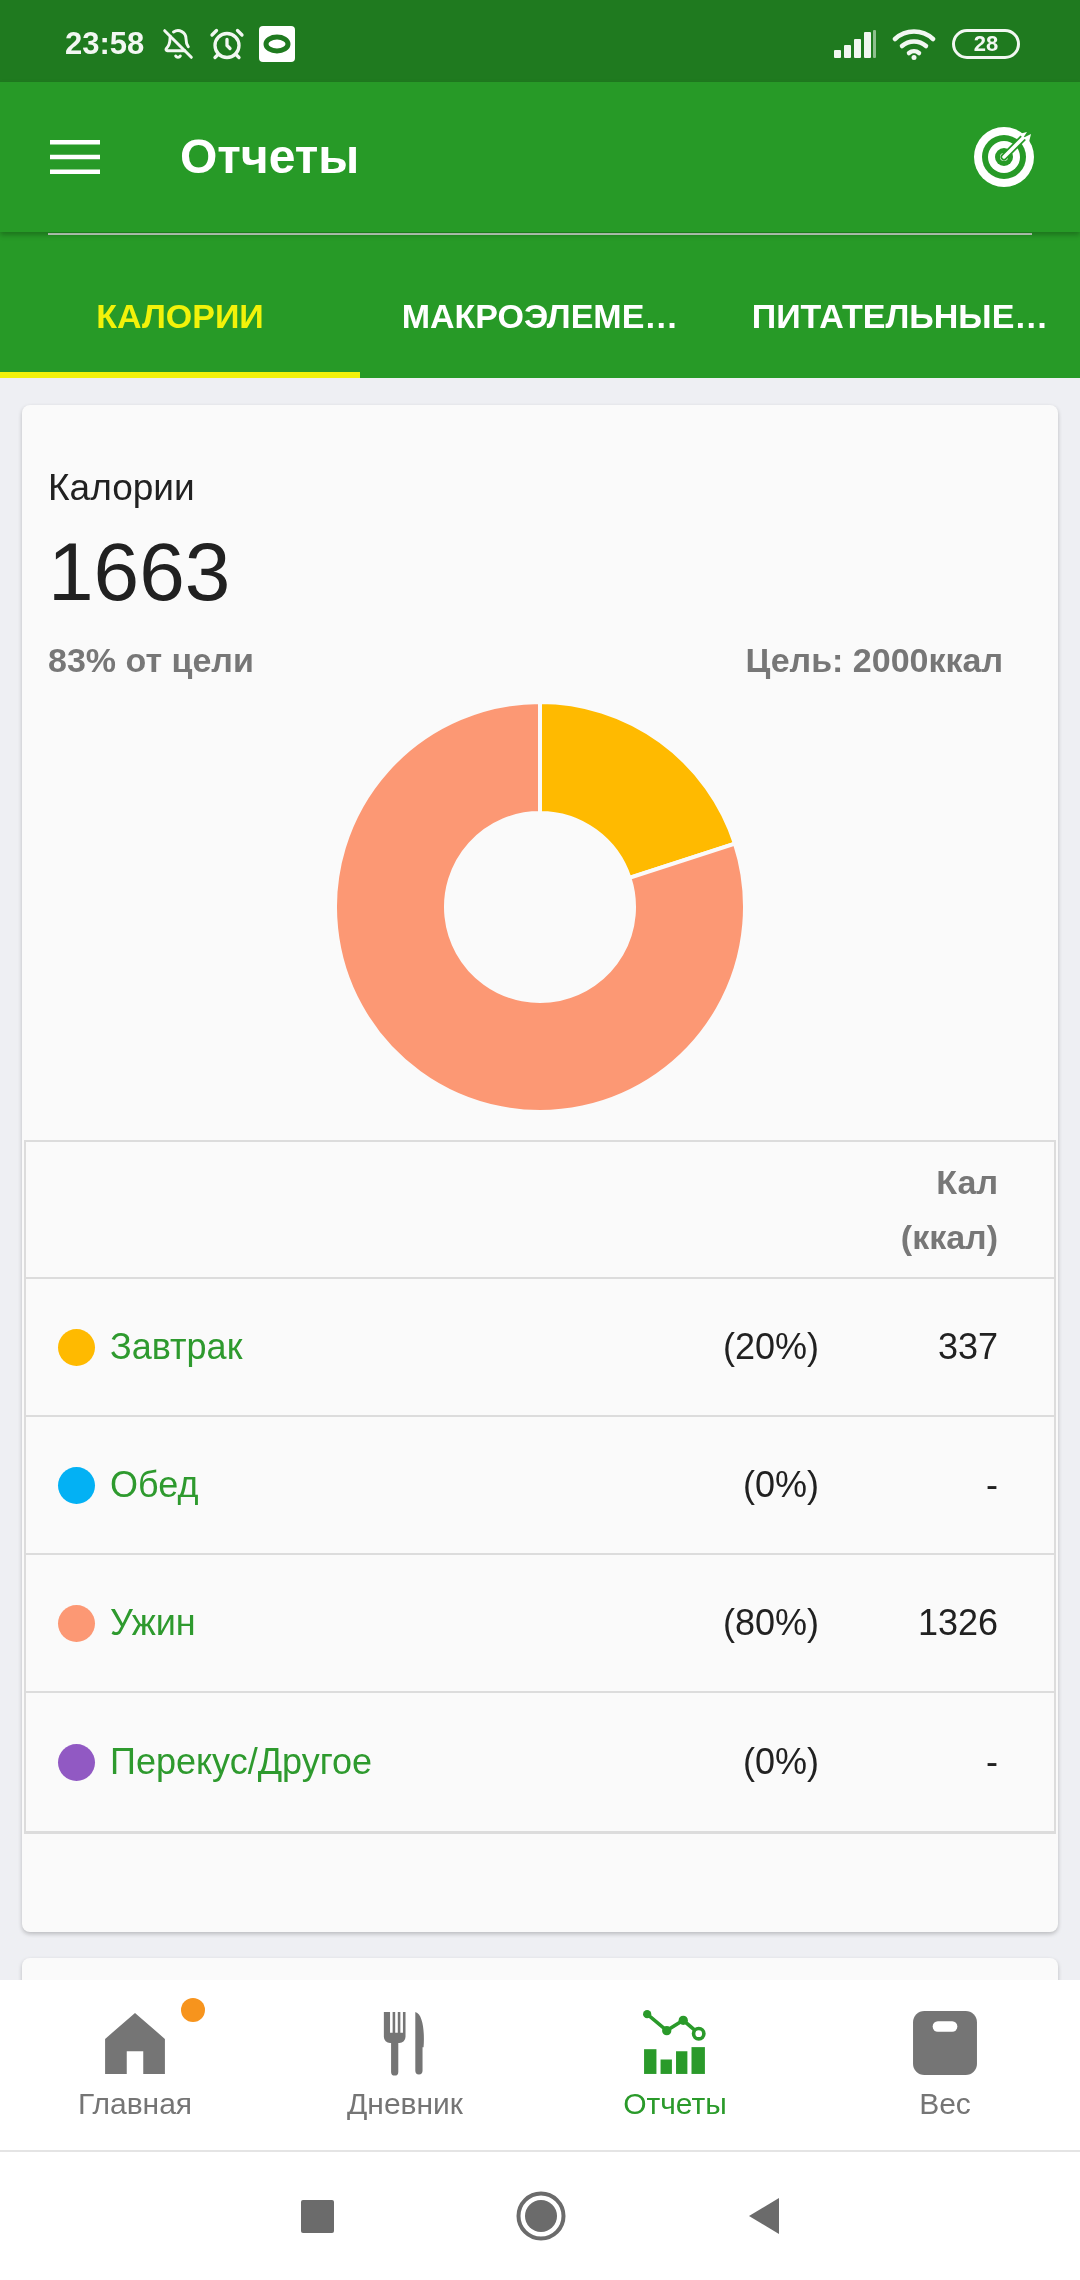 Image resolution: width=1080 pixels, height=2280 pixels. What do you see at coordinates (770, 1623) in the screenshot?
I see `table-cell: (80%)` at bounding box center [770, 1623].